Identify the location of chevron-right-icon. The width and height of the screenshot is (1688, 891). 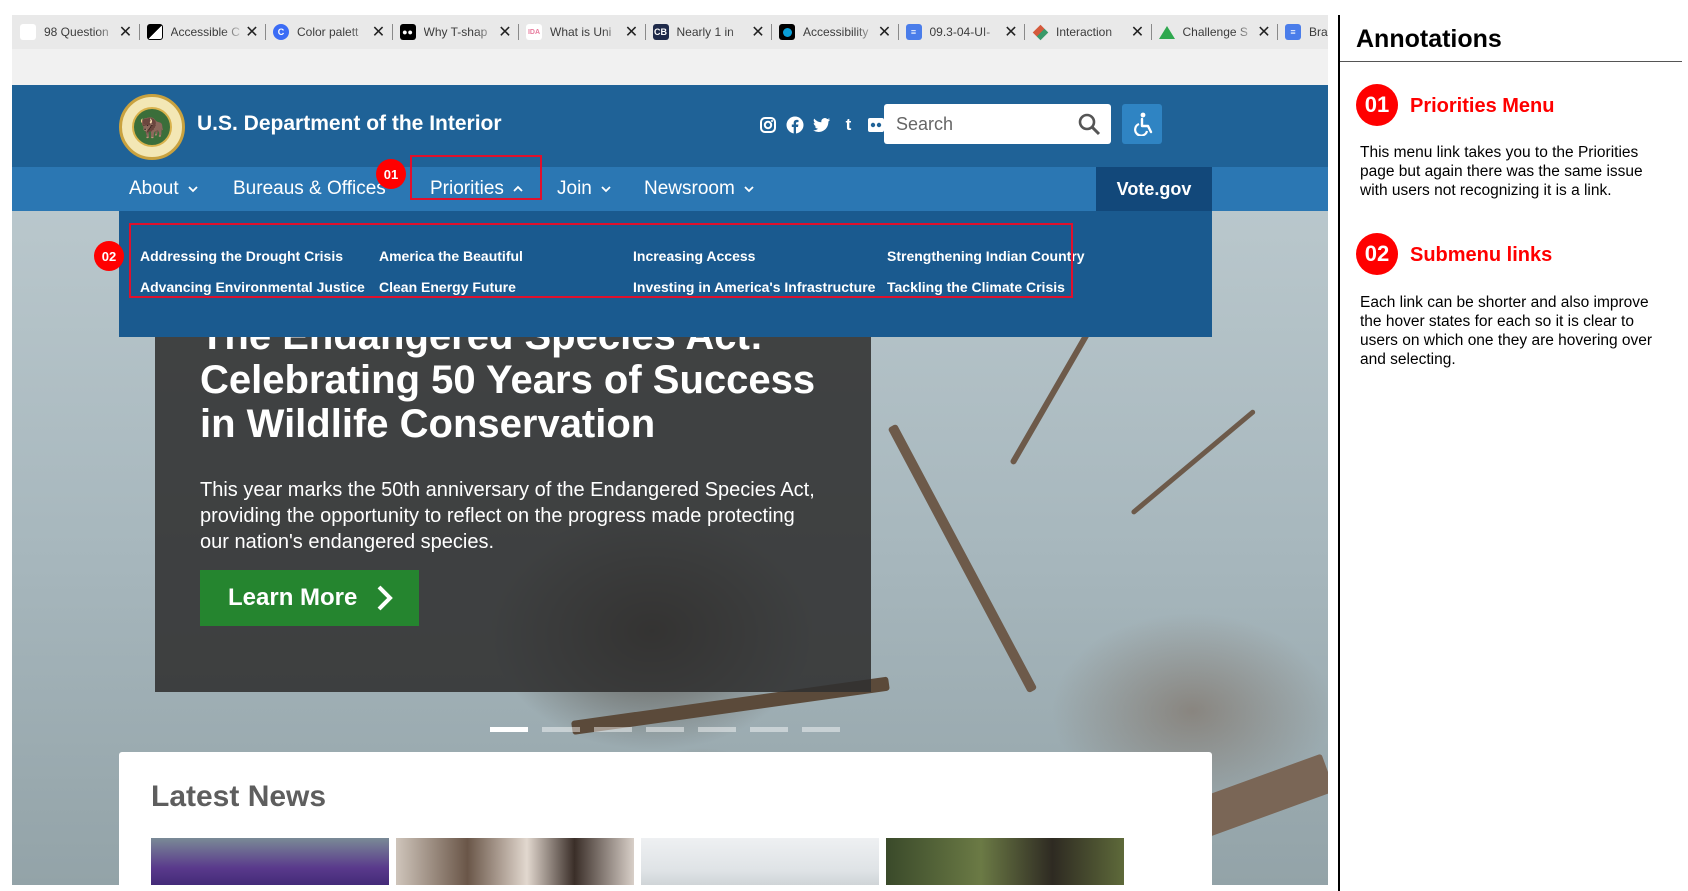
(385, 598).